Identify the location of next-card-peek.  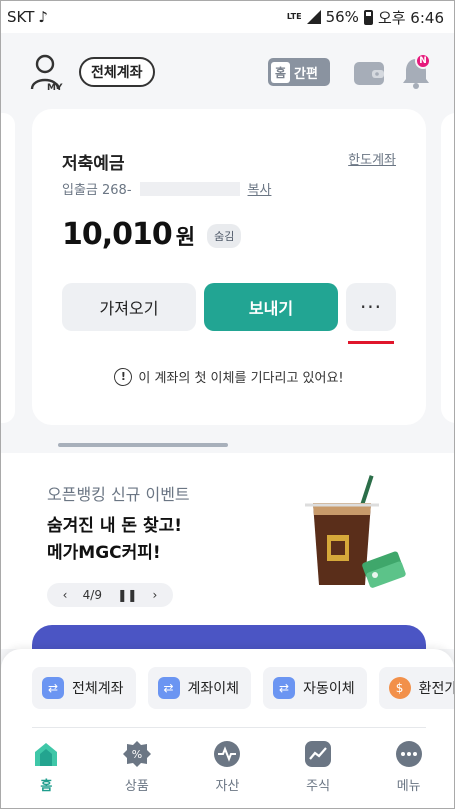
(447, 268).